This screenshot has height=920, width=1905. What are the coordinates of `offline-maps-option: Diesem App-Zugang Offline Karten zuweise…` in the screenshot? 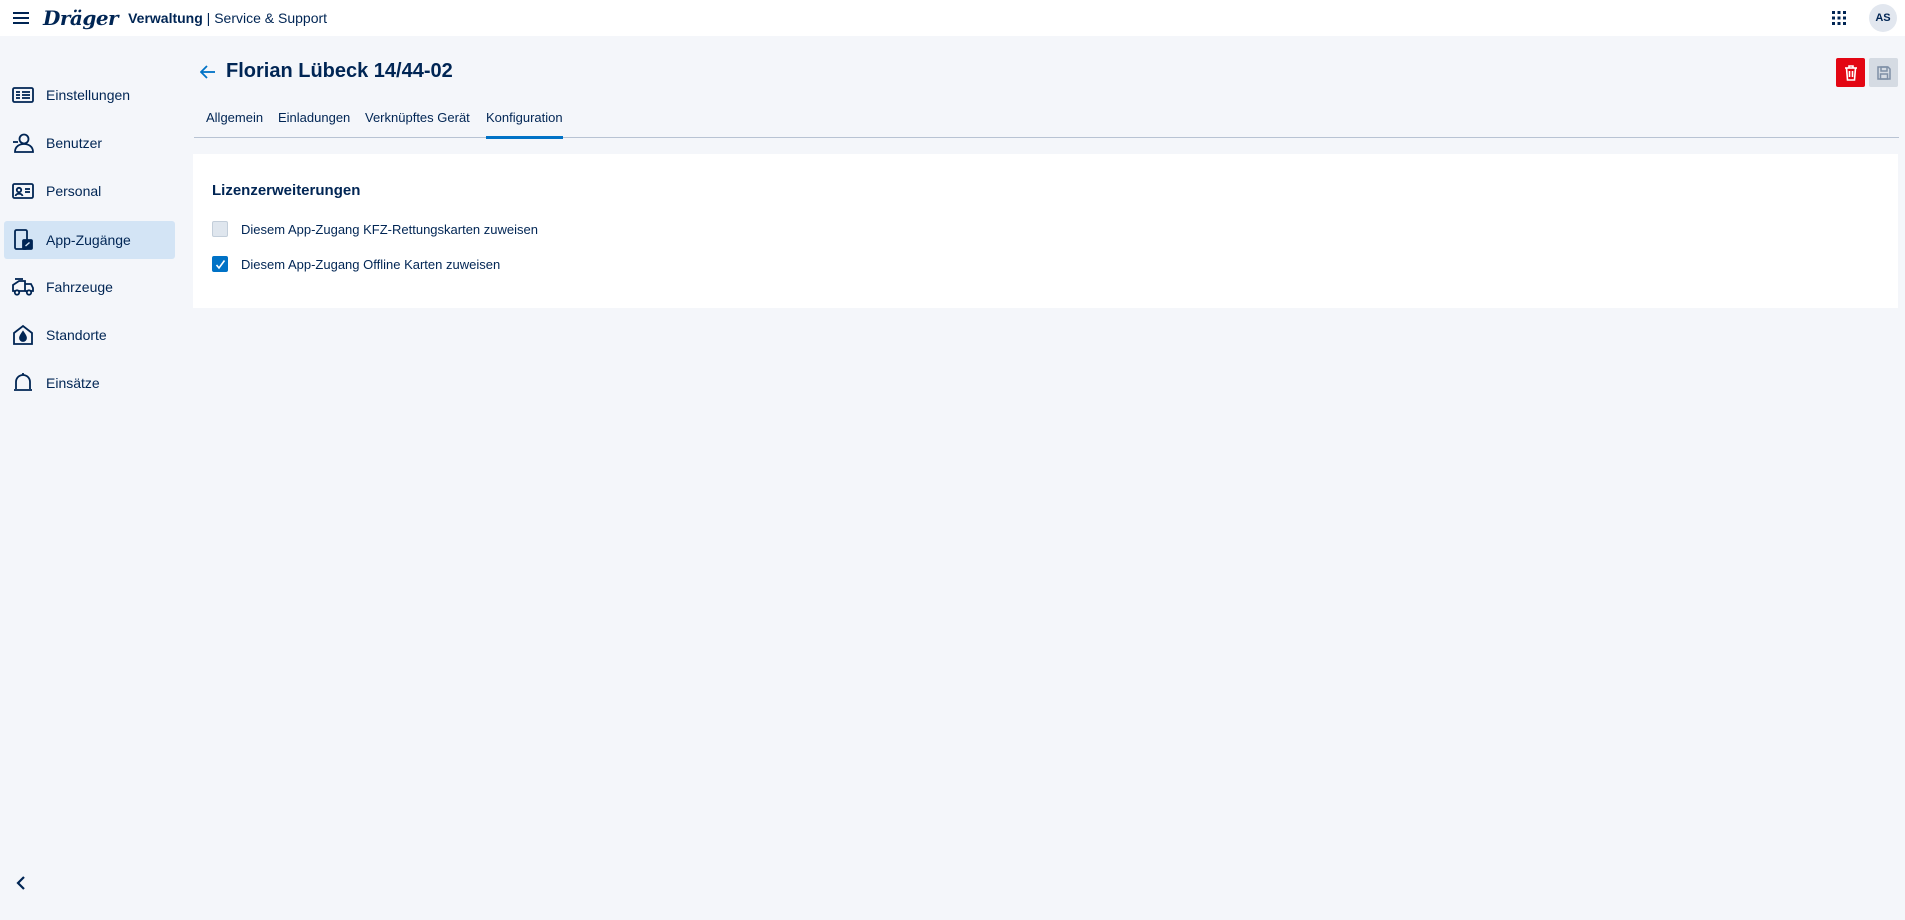 It's located at (356, 264).